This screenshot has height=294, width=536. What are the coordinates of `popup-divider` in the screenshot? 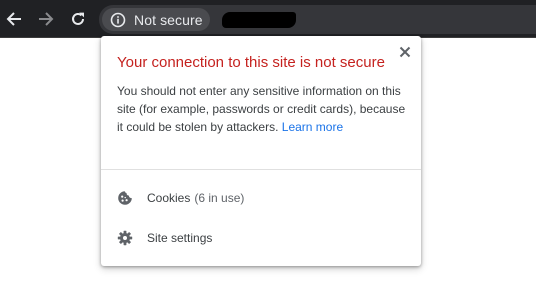 It's located at (261, 169).